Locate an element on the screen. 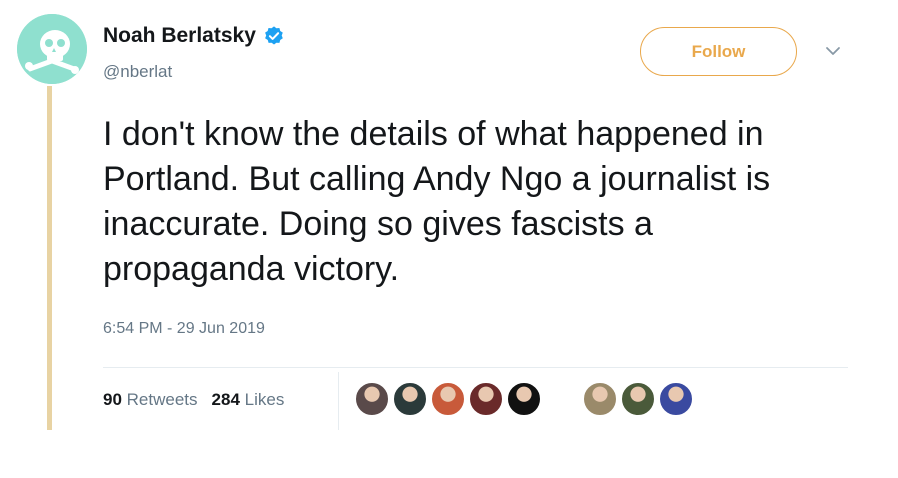 This screenshot has width=898, height=478. thread-line is located at coordinates (49, 258).